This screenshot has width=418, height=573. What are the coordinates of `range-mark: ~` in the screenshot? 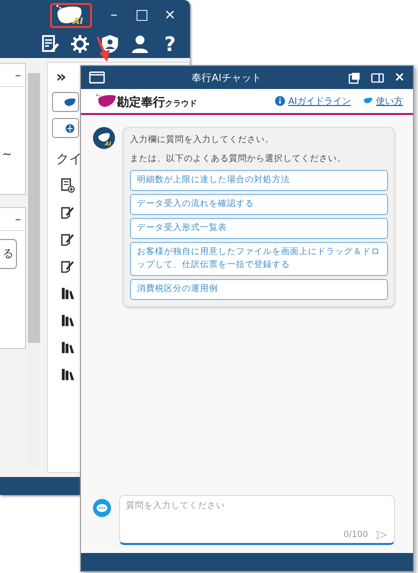 It's located at (7, 154).